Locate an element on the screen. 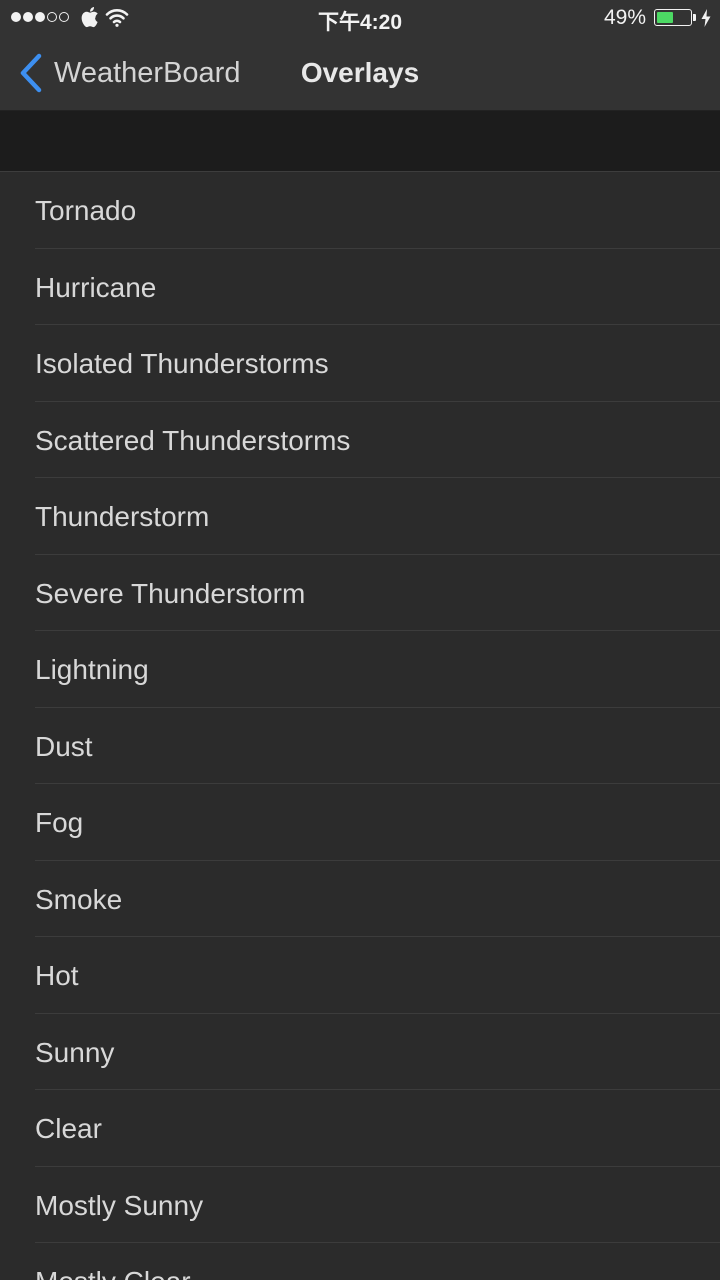  list-item-label: Isolated Thunderstorms is located at coordinates (182, 363).